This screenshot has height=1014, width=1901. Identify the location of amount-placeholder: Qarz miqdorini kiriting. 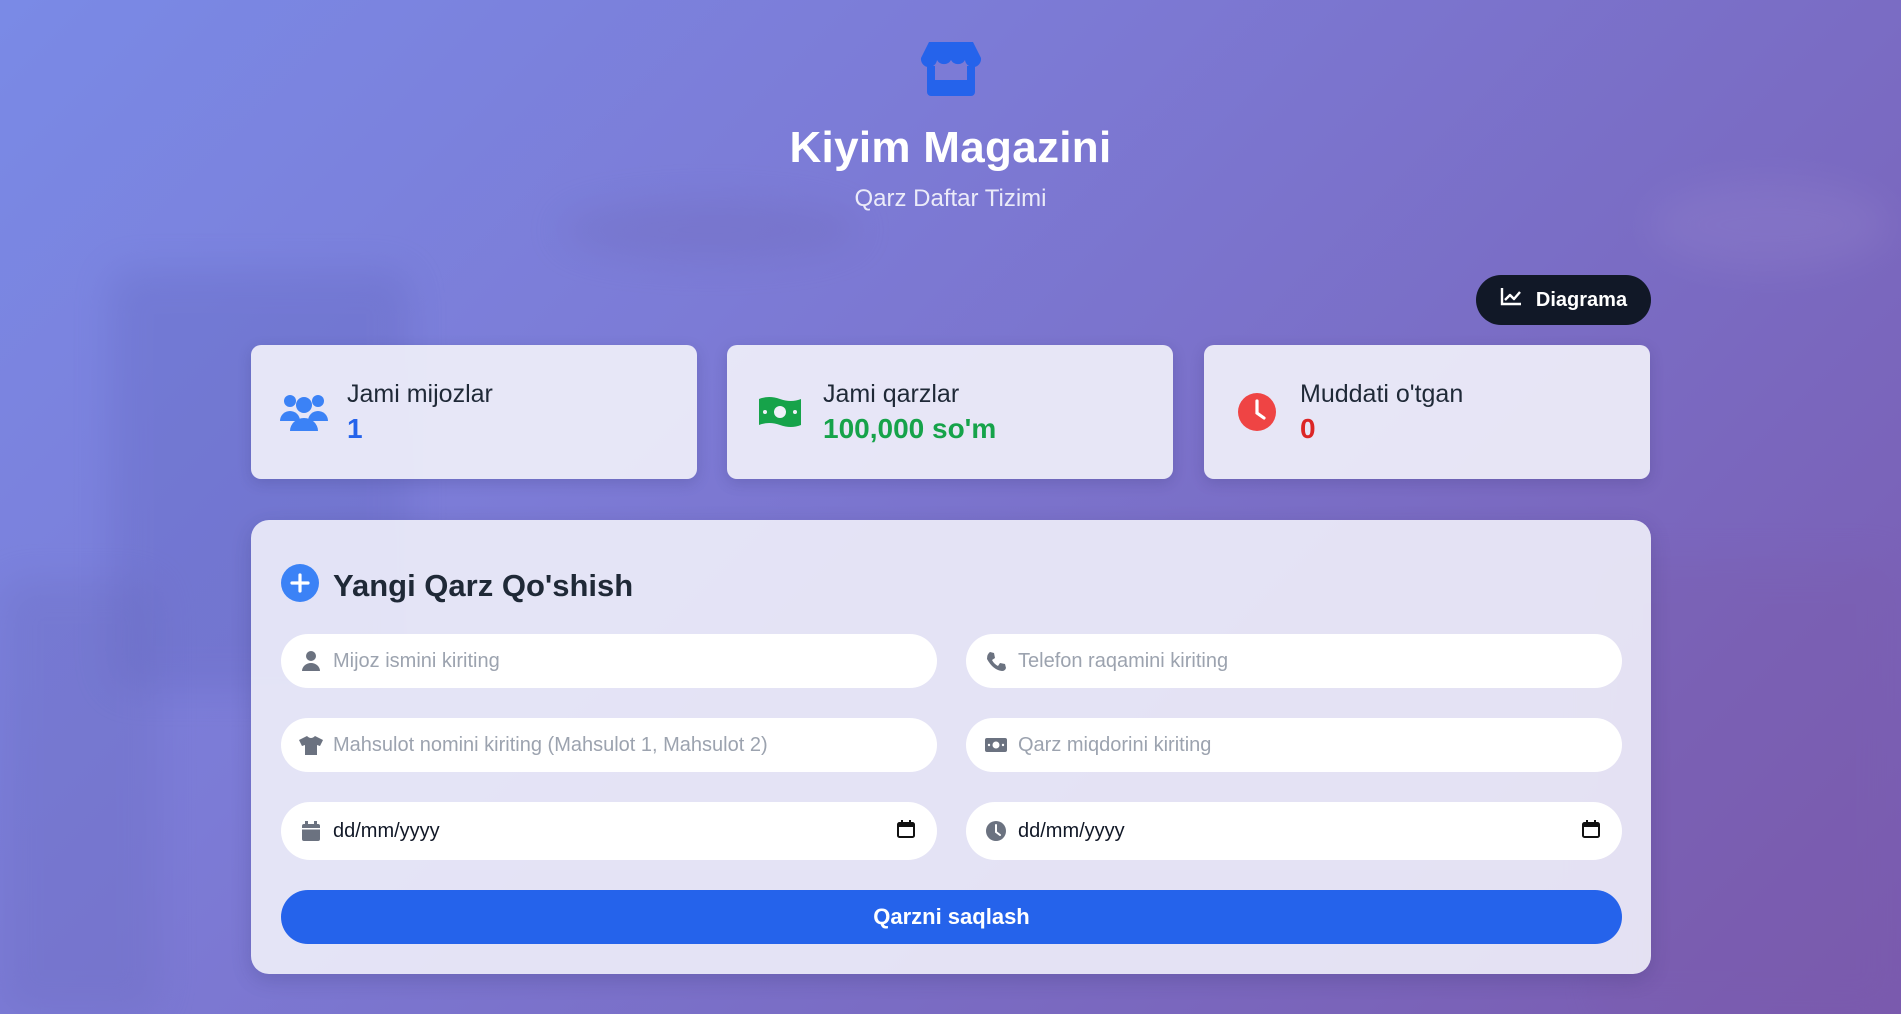
(1115, 744).